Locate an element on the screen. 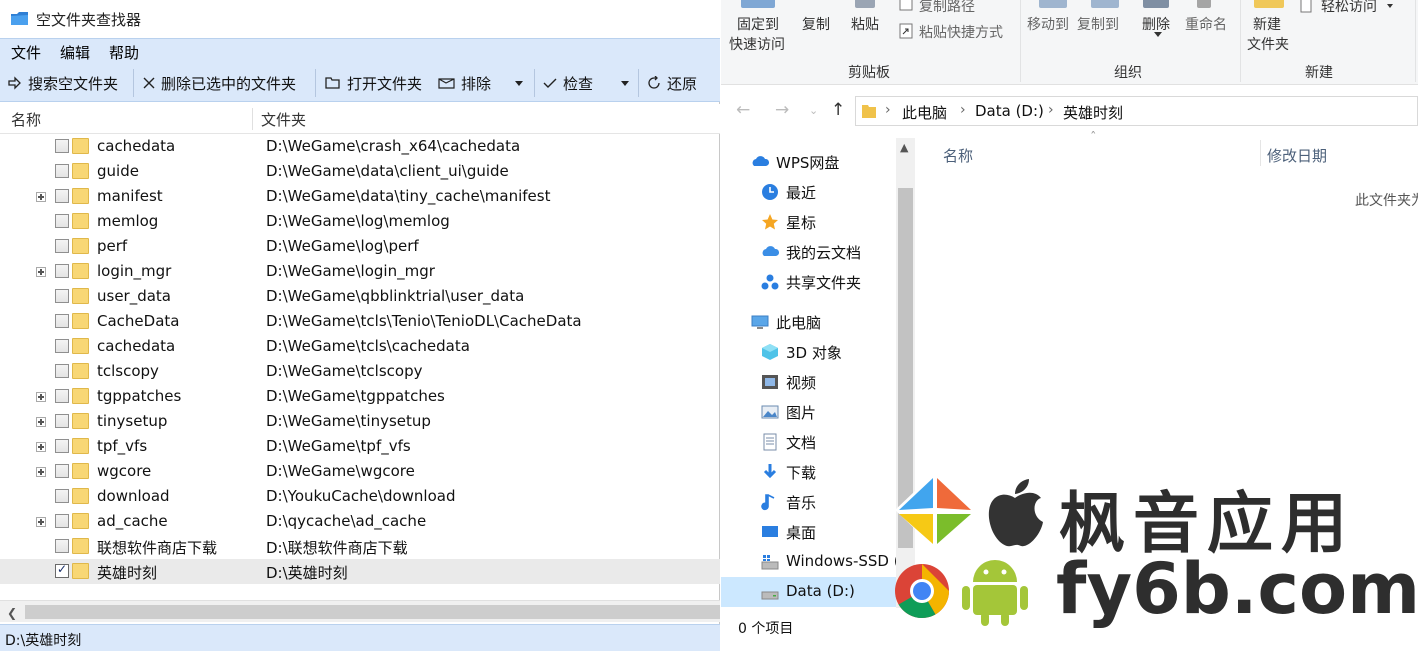  nav-item: WPS网盘 is located at coordinates (818, 162).